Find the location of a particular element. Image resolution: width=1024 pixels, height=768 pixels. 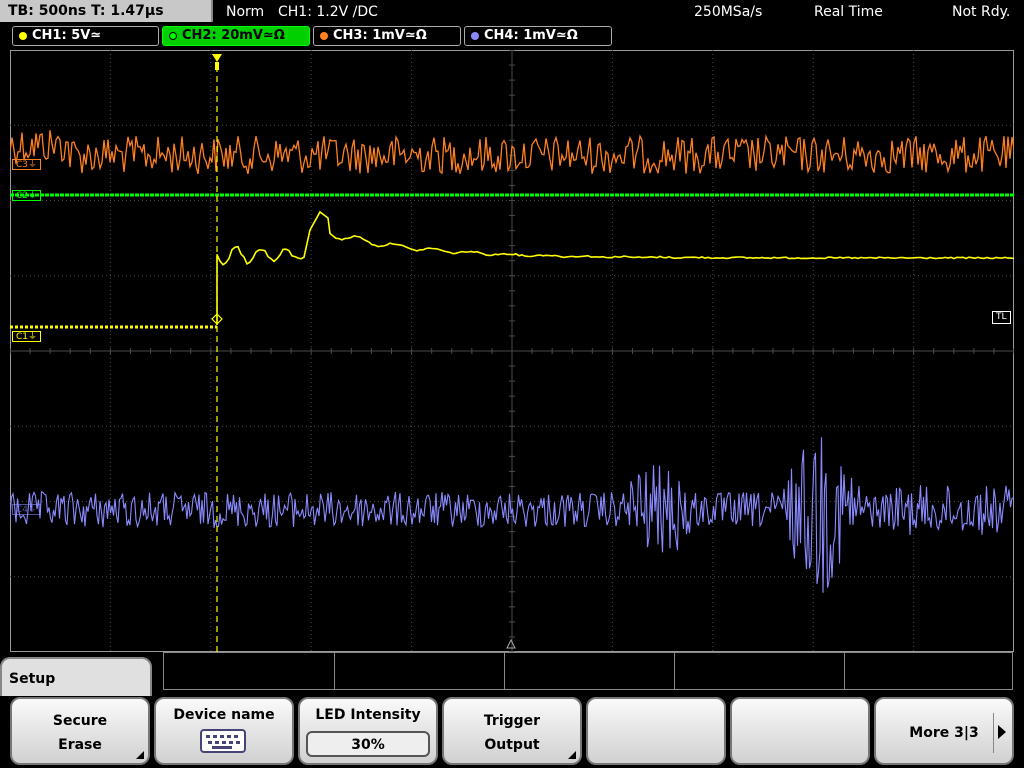

softkey-label: More 3|3 is located at coordinates (944, 733).